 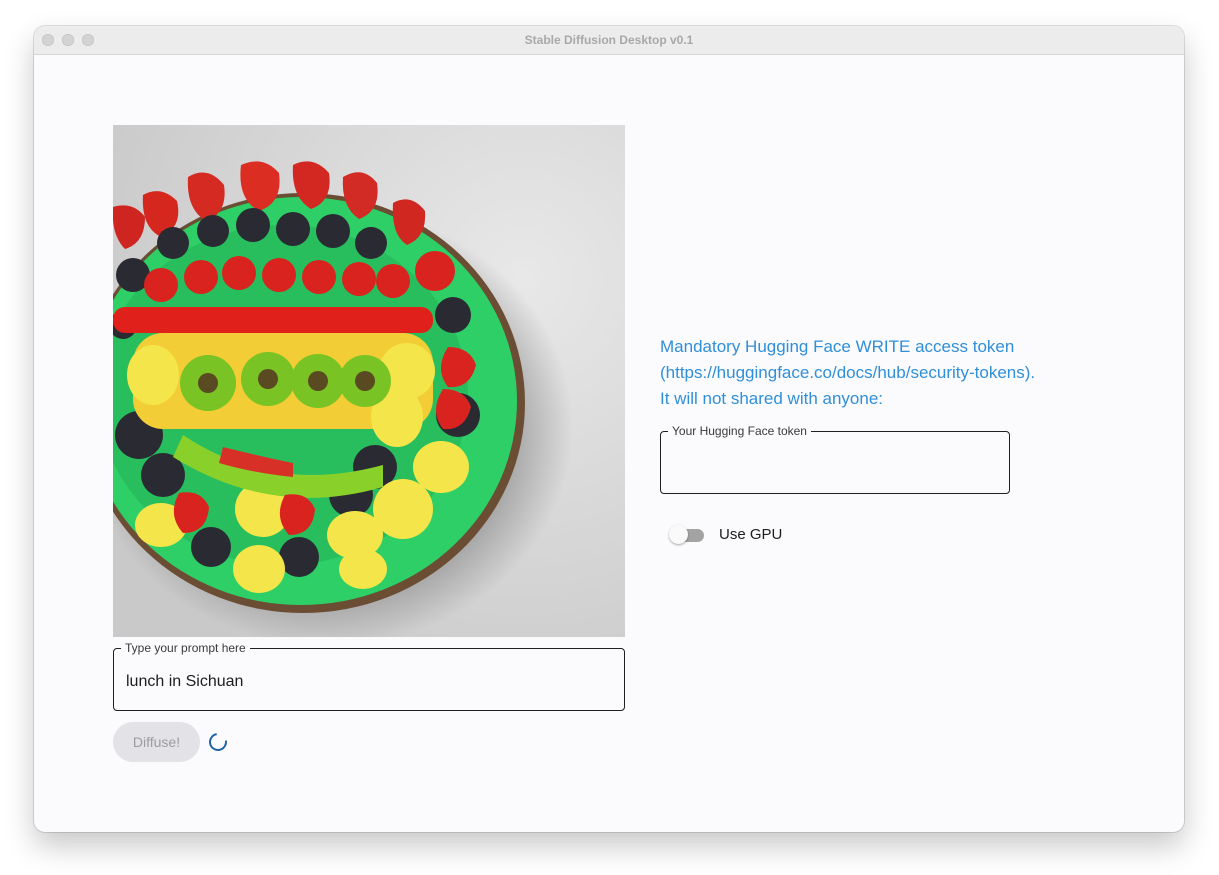 What do you see at coordinates (751, 534) in the screenshot?
I see `use-gpu-label: Use GPU` at bounding box center [751, 534].